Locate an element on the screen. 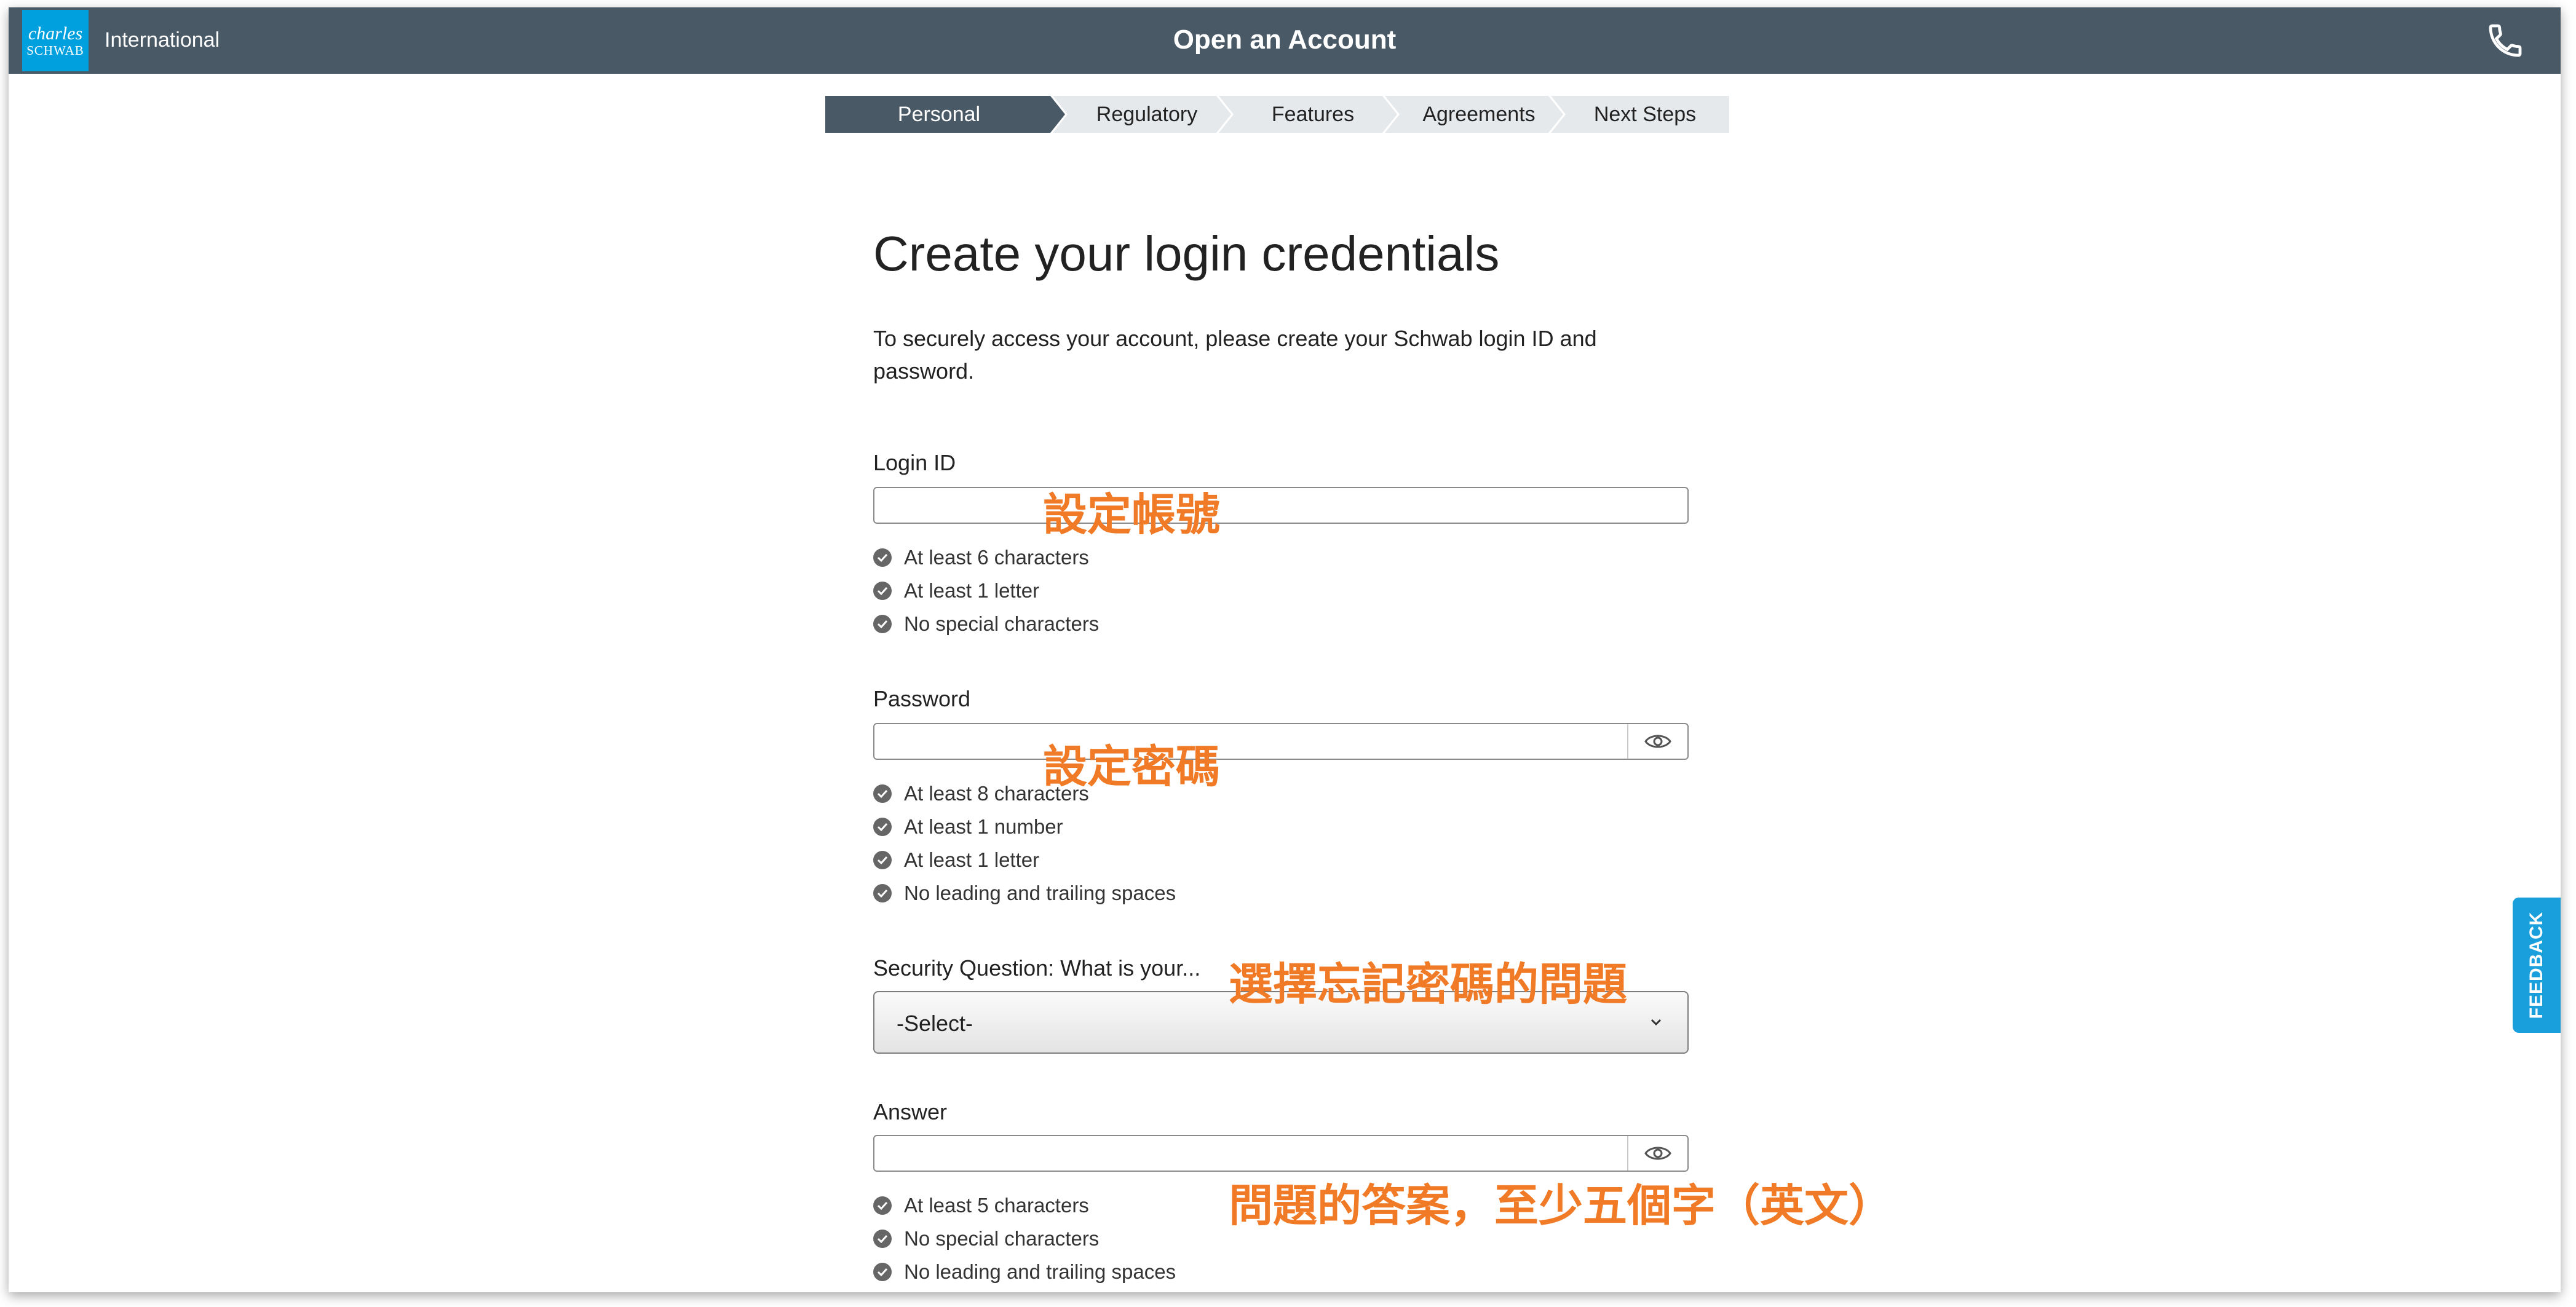 This screenshot has width=2576, height=1307. rule-item: At least 6 characters is located at coordinates (986, 558).